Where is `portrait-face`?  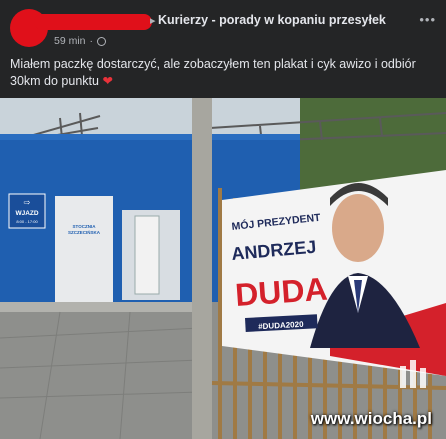 portrait-face is located at coordinates (358, 228).